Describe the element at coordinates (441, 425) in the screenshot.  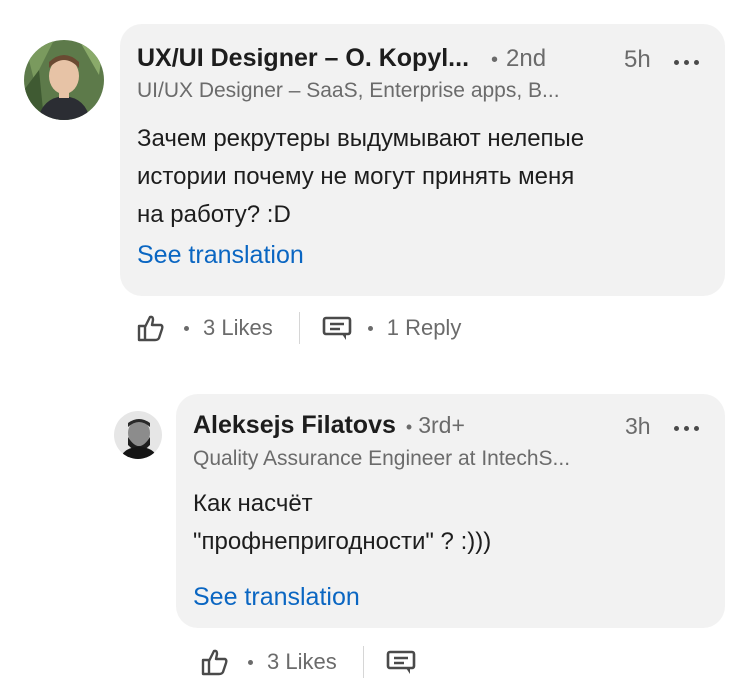
I see `connection-degree: 3rd+` at that location.